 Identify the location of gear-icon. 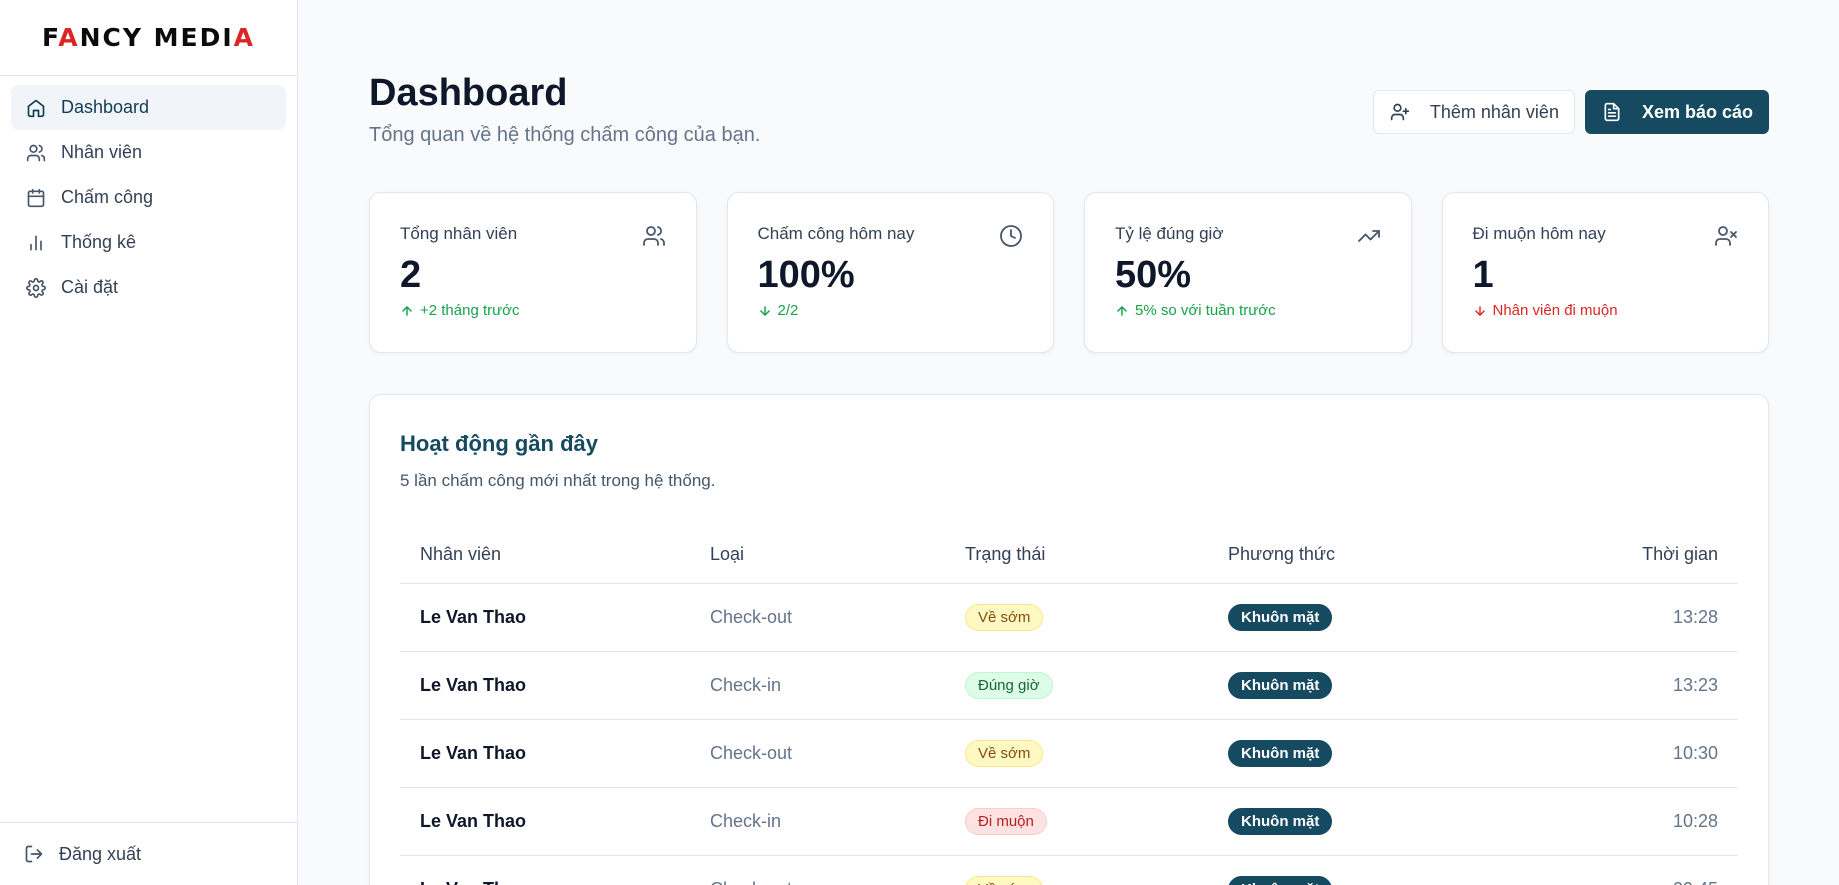
(36, 287).